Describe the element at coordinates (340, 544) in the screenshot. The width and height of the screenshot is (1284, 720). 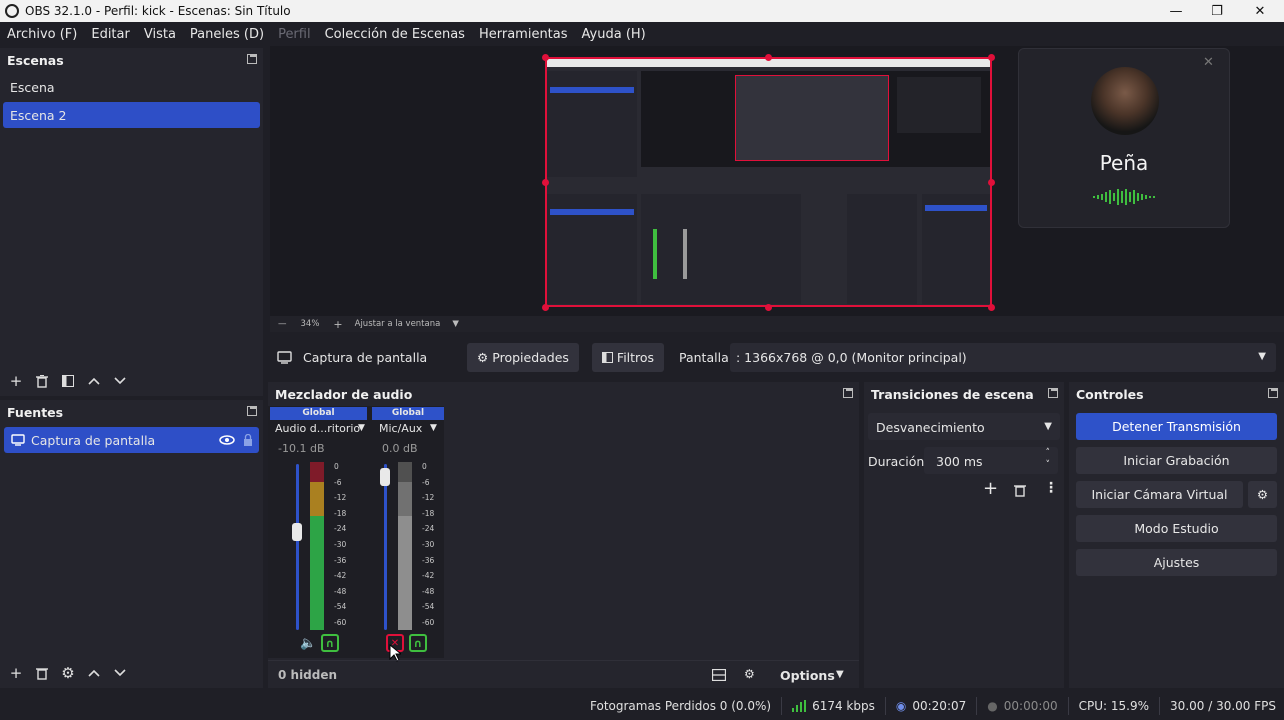
I see `meter-tick: -30` at that location.